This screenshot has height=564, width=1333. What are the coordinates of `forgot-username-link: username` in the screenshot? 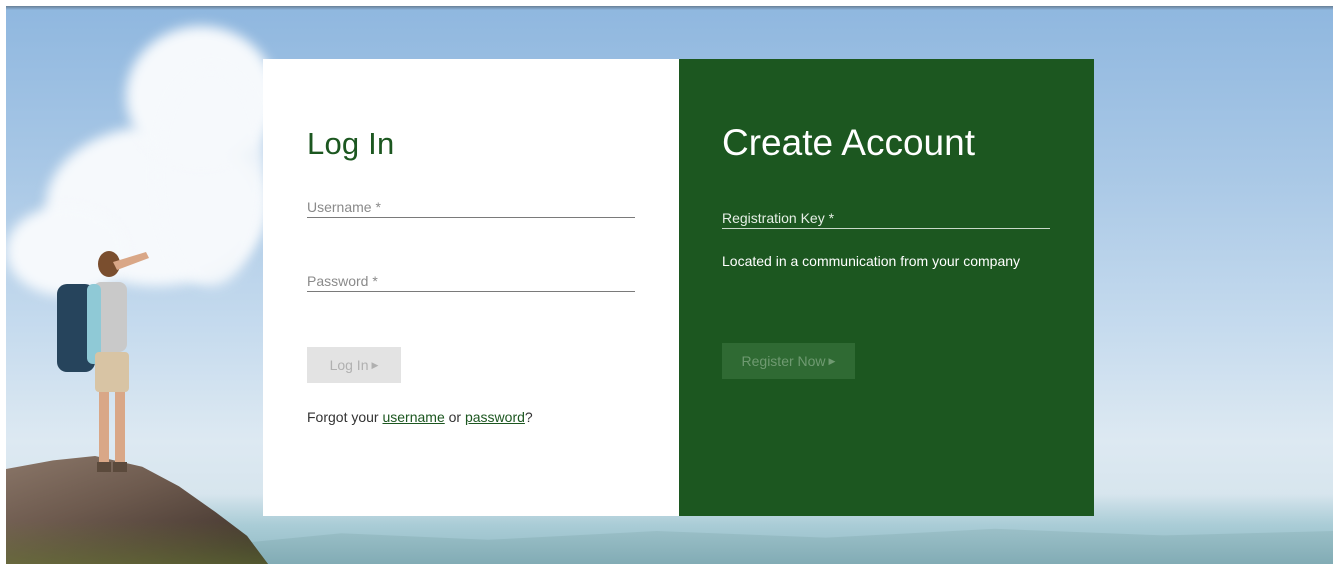 It's located at (413, 417).